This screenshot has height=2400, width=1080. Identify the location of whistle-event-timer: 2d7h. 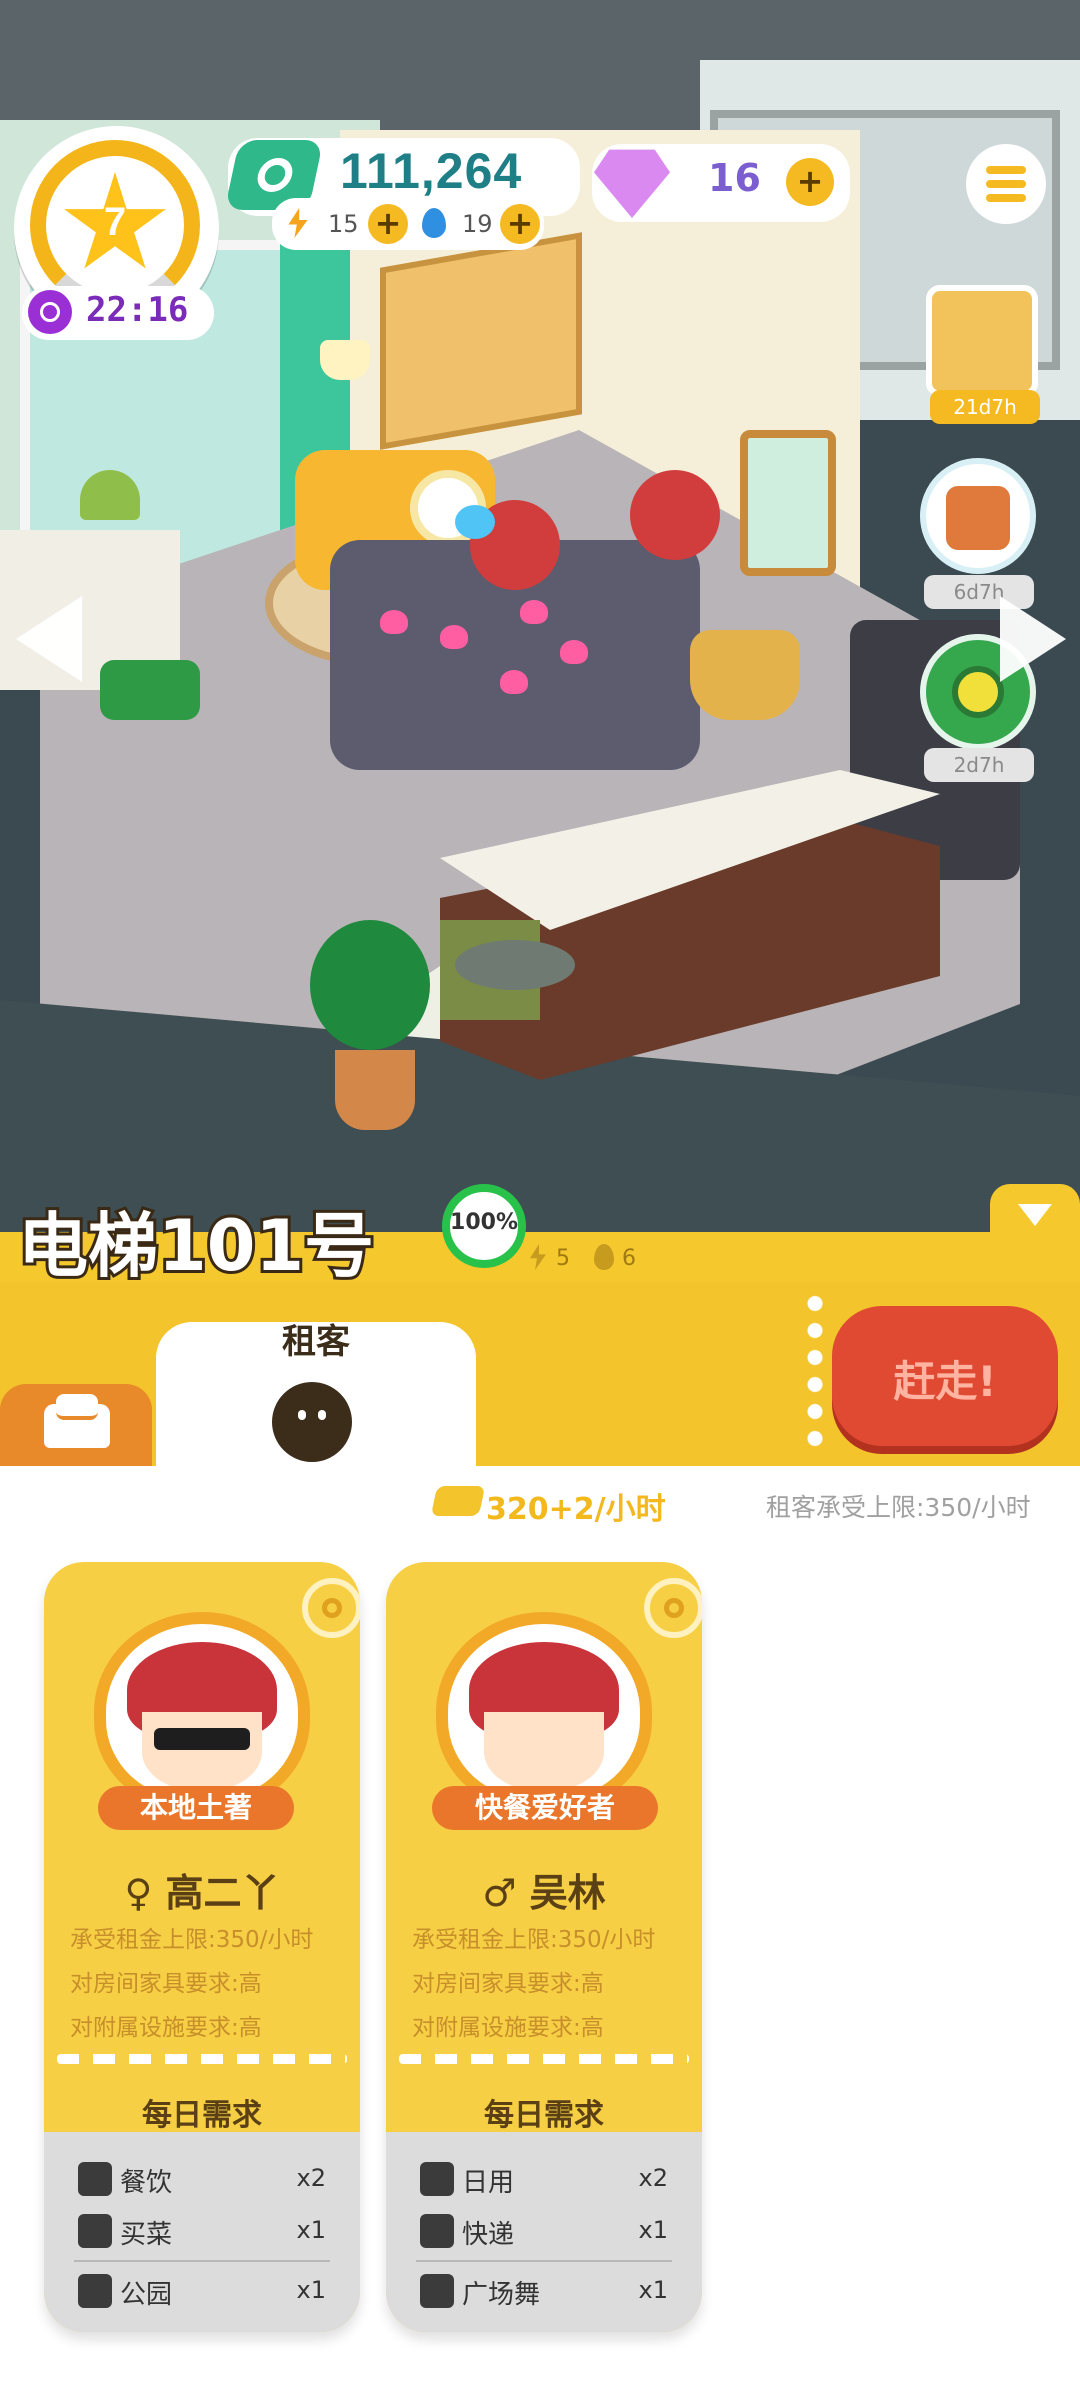
(979, 765).